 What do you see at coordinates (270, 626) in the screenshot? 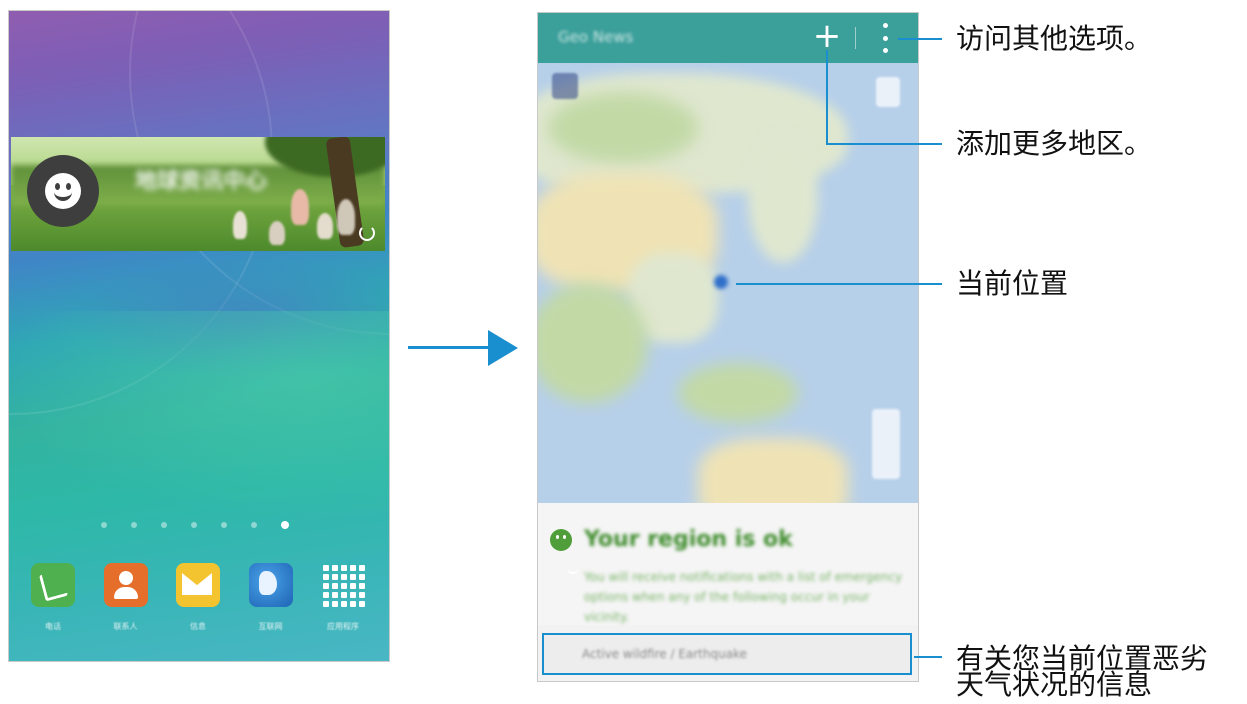
I see `dock-app-label: 互联网` at bounding box center [270, 626].